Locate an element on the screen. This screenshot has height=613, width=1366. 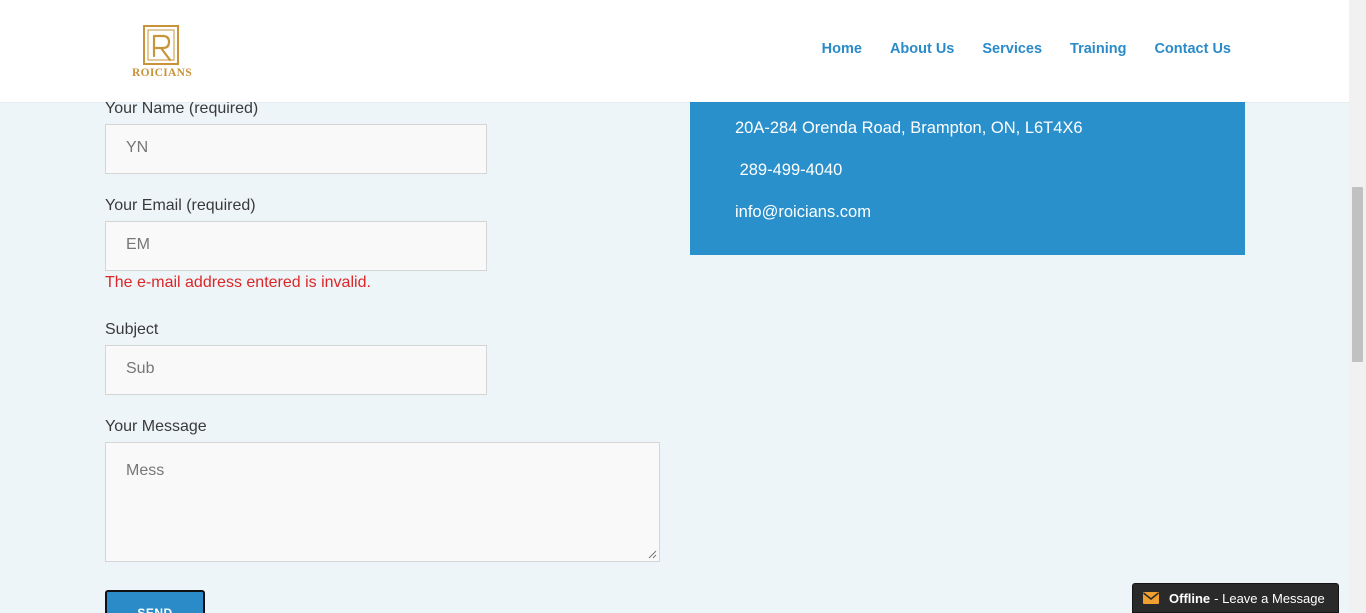
email-field: EM is located at coordinates (296, 246).